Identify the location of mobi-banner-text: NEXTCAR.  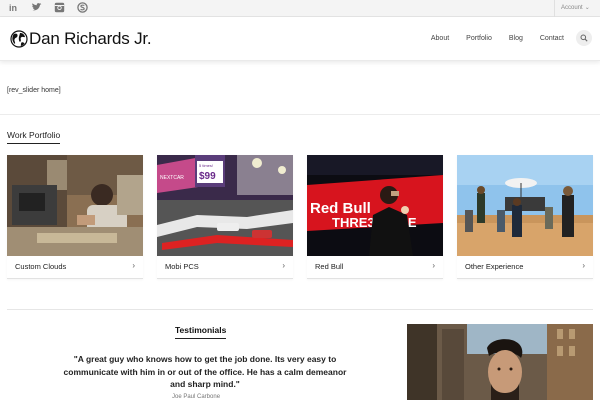
(172, 178).